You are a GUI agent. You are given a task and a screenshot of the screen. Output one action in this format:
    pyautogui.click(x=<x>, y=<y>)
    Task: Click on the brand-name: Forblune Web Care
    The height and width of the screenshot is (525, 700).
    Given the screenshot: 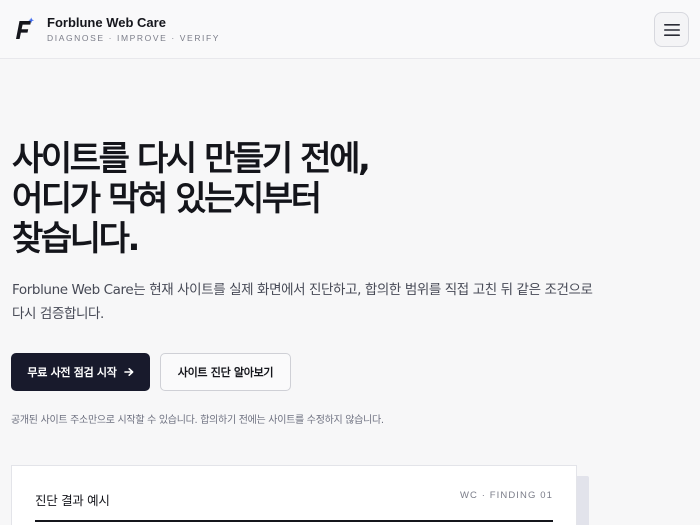 What is the action you would take?
    pyautogui.click(x=106, y=22)
    